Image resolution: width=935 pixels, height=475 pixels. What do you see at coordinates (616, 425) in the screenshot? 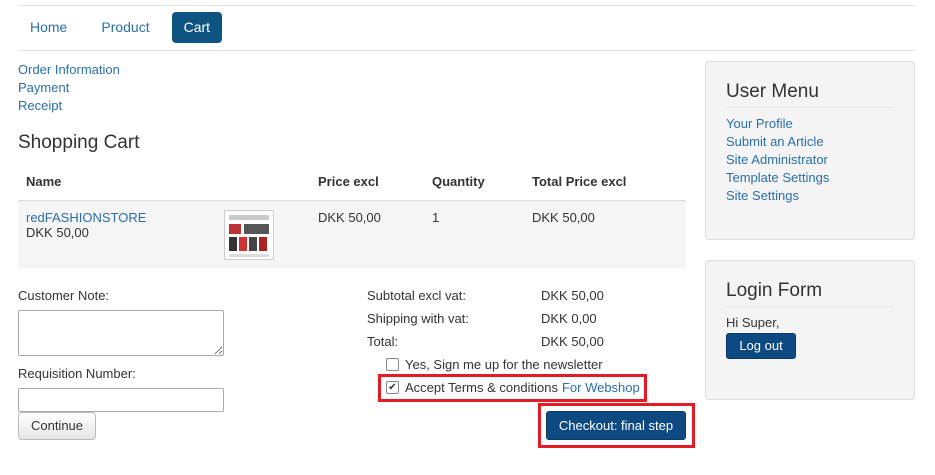
I see `checkout-final-step-button: Checkout: final step` at bounding box center [616, 425].